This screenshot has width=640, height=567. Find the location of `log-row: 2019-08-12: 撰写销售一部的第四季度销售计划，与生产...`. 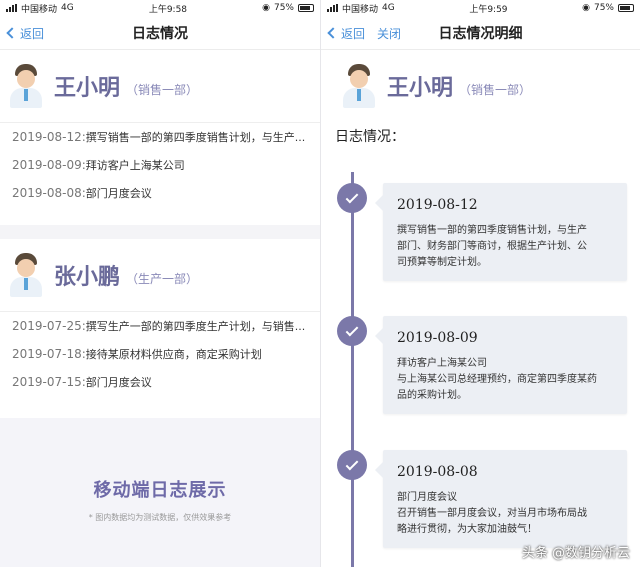

log-row: 2019-08-12: 撰写销售一部的第四季度销售计划，与生产... is located at coordinates (166, 137).